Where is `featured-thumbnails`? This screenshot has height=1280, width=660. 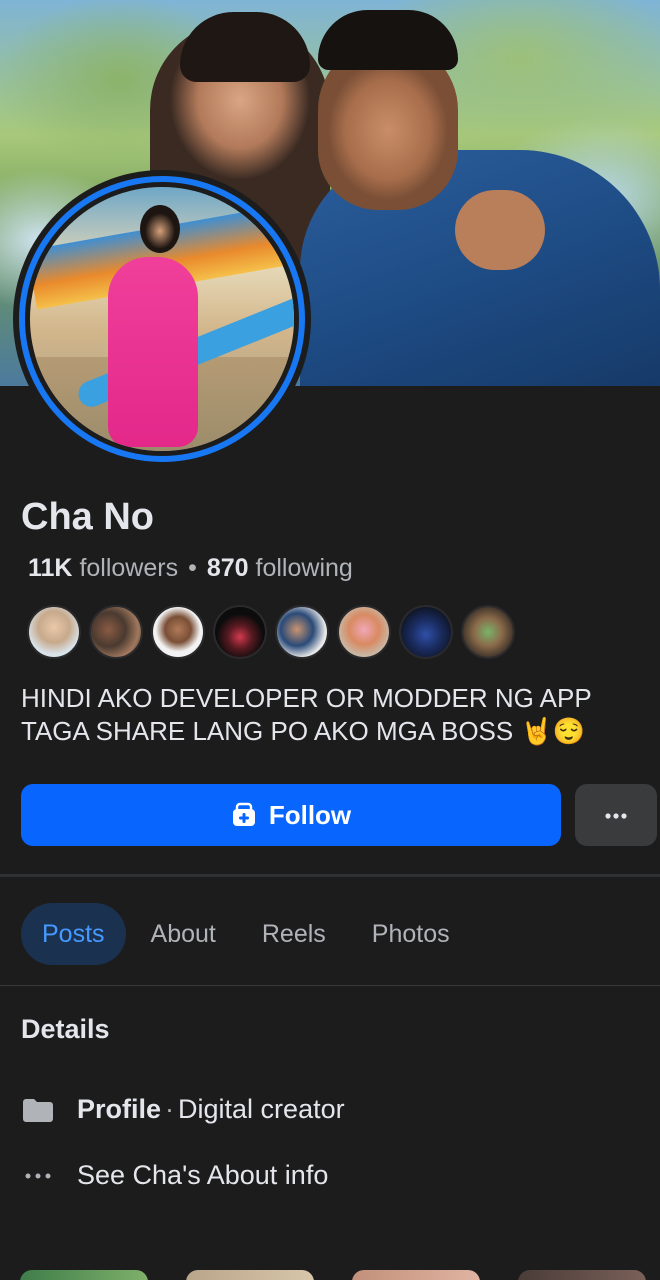
featured-thumbnails is located at coordinates (330, 1275).